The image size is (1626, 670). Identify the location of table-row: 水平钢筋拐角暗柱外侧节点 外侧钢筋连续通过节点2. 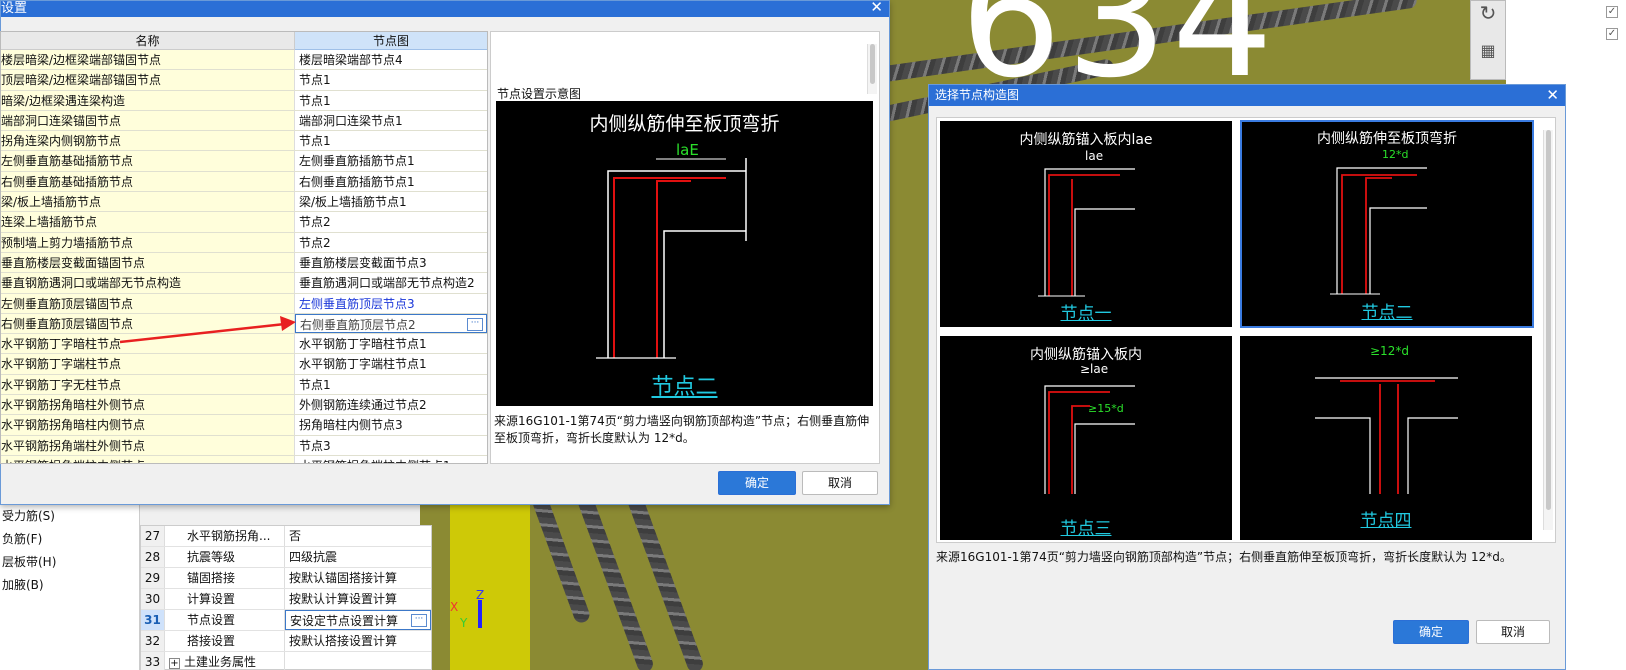
(244, 405).